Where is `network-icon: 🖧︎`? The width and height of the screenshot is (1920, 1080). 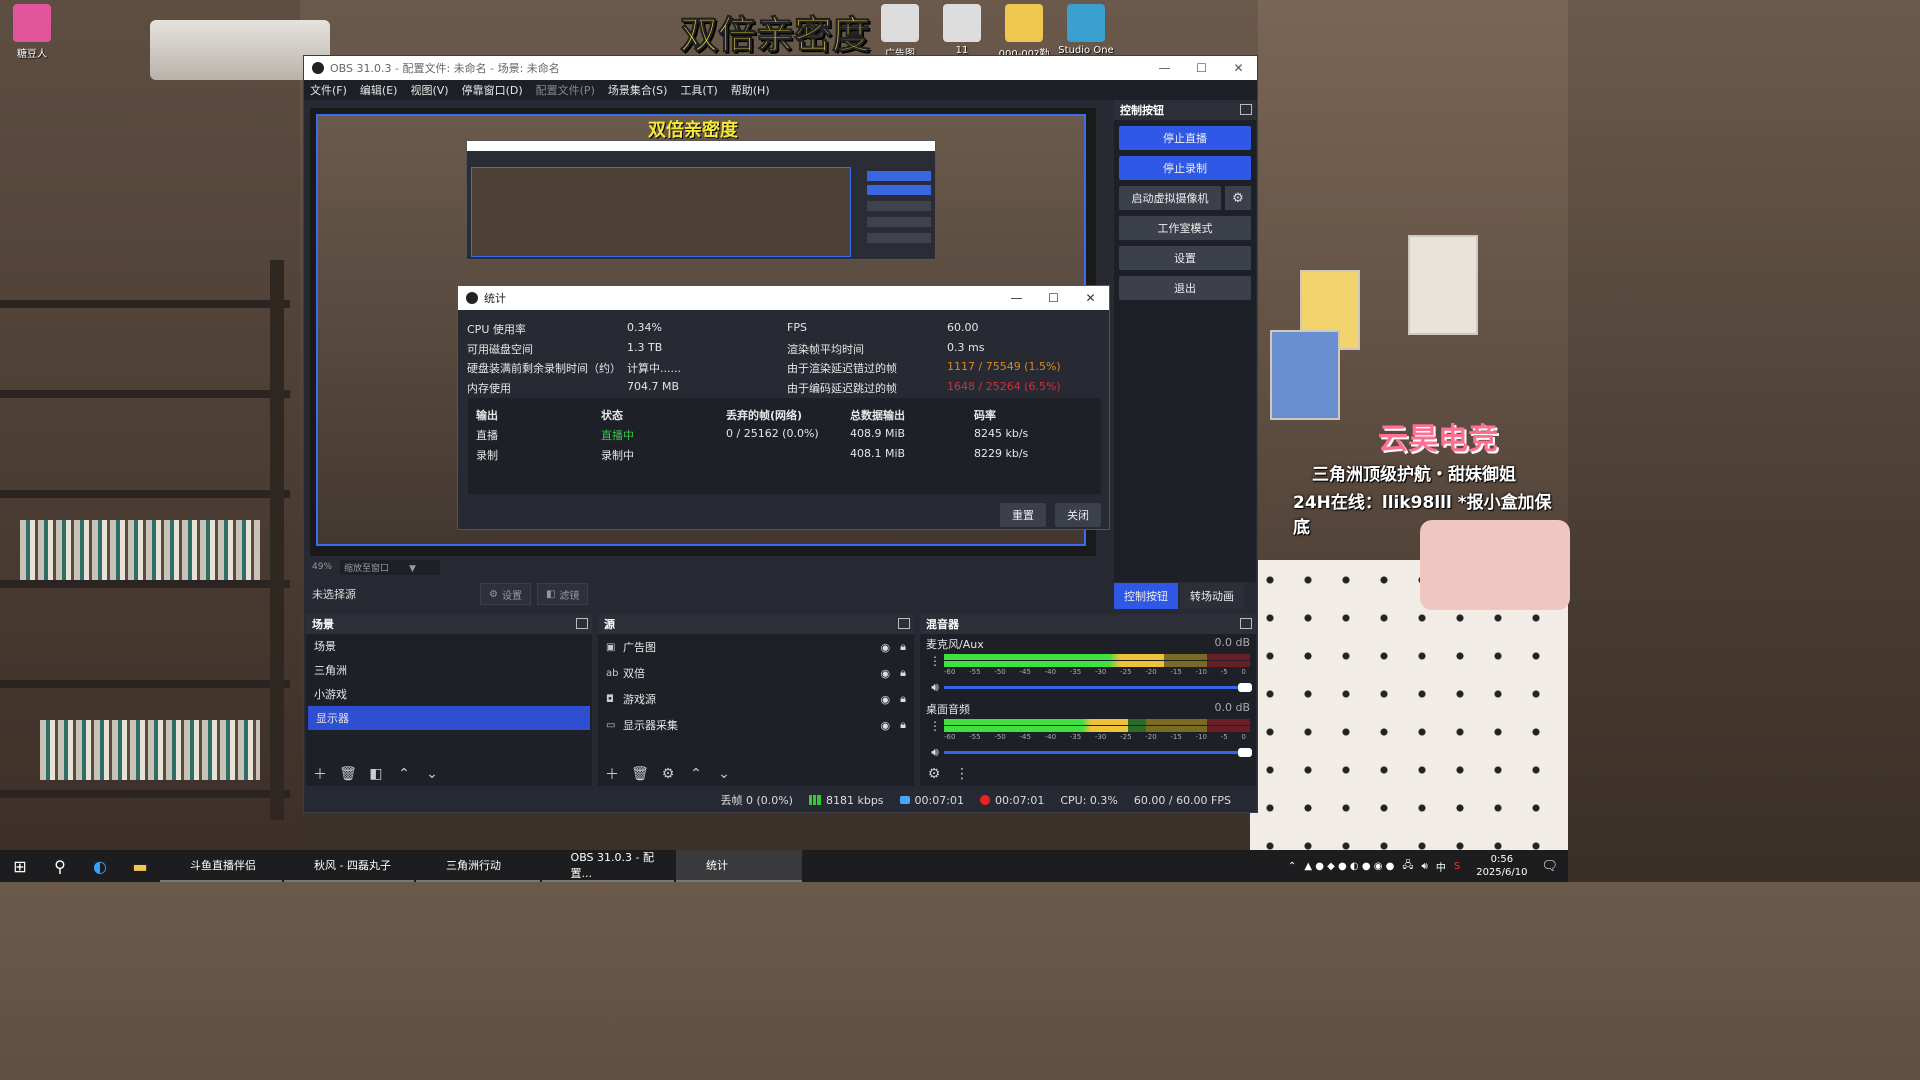 network-icon: 🖧︎ is located at coordinates (1407, 866).